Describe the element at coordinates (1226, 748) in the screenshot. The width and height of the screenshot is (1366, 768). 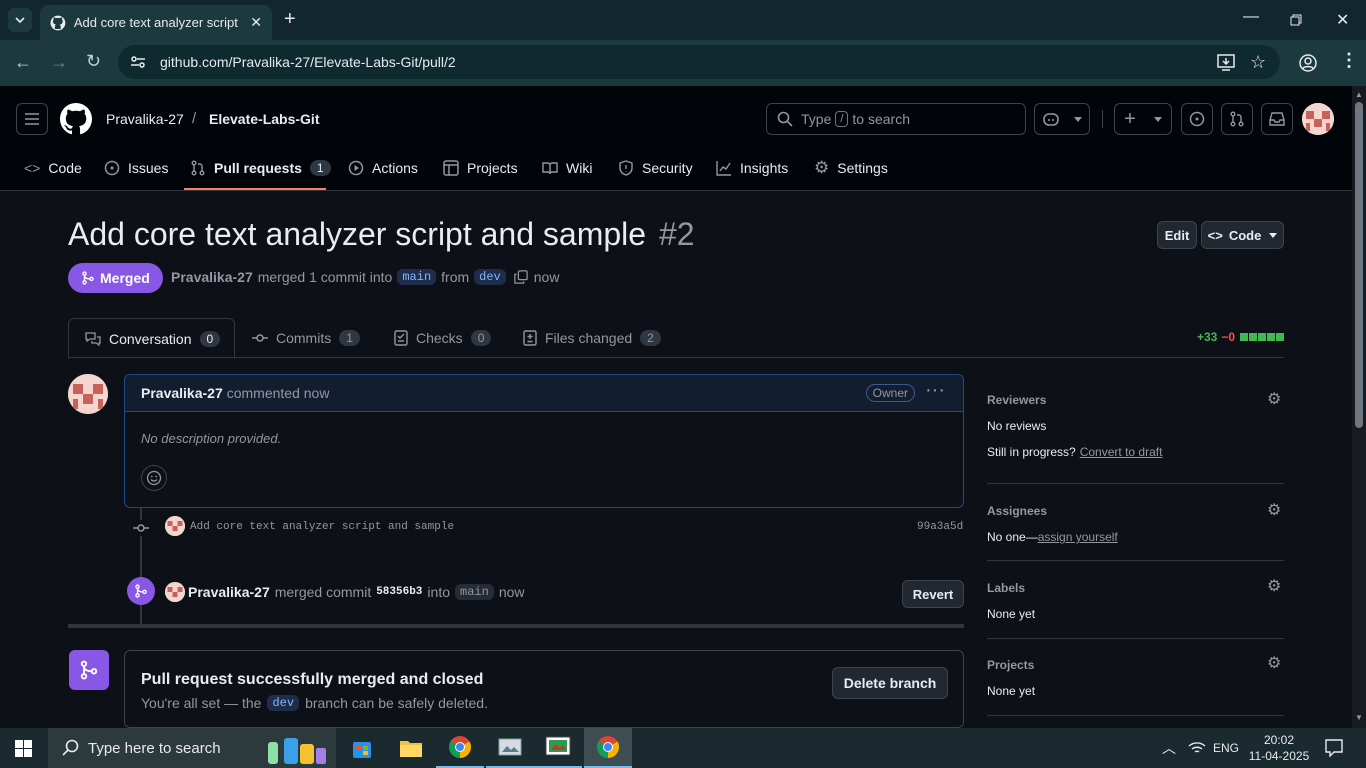
I see `language-indicator: ENG` at that location.